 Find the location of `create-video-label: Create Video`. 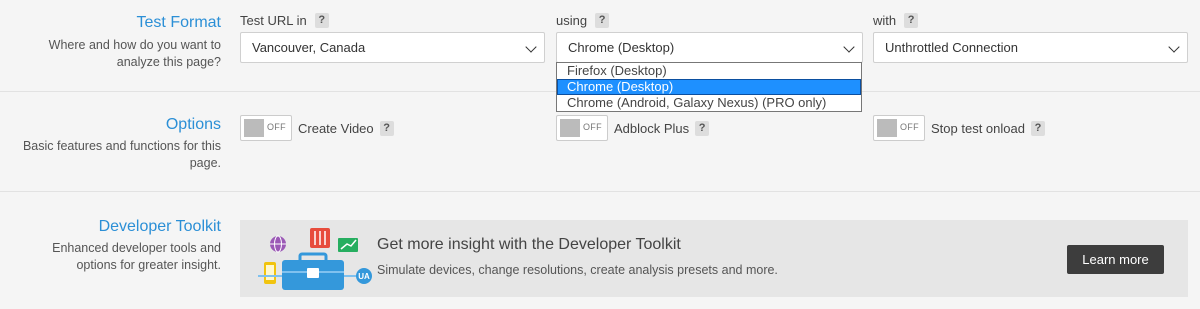

create-video-label: Create Video is located at coordinates (336, 128).